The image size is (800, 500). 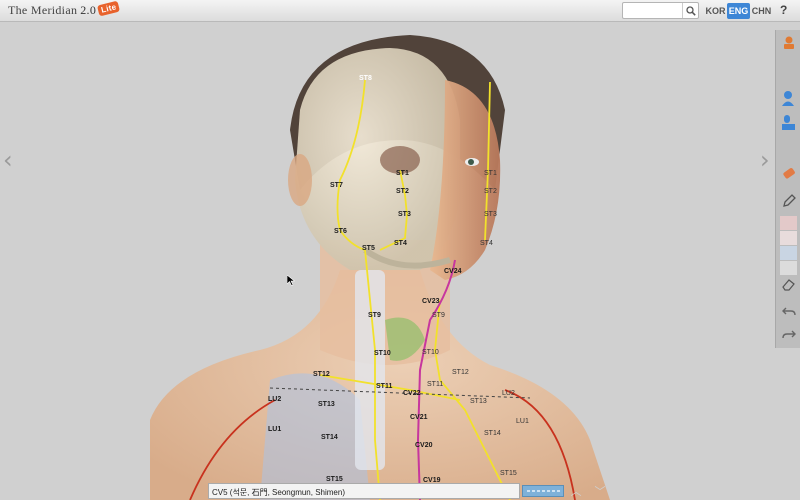 I want to click on edition-badge: Lite, so click(x=109, y=8).